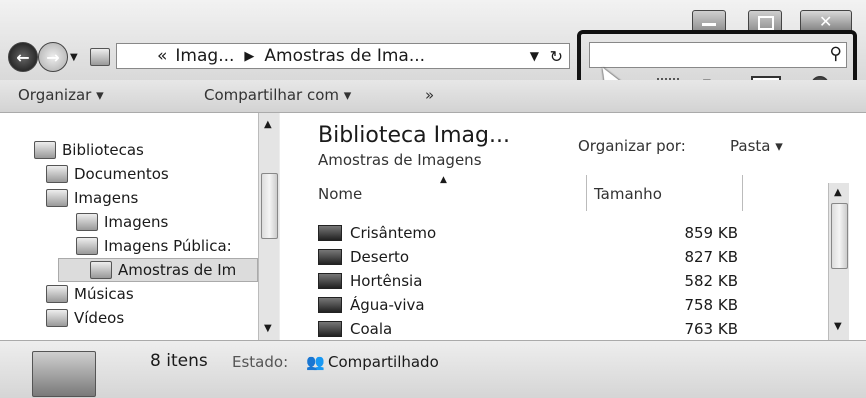 This screenshot has height=398, width=866. Describe the element at coordinates (528, 330) in the screenshot. I see `list-item: Coala 763 KB` at that location.